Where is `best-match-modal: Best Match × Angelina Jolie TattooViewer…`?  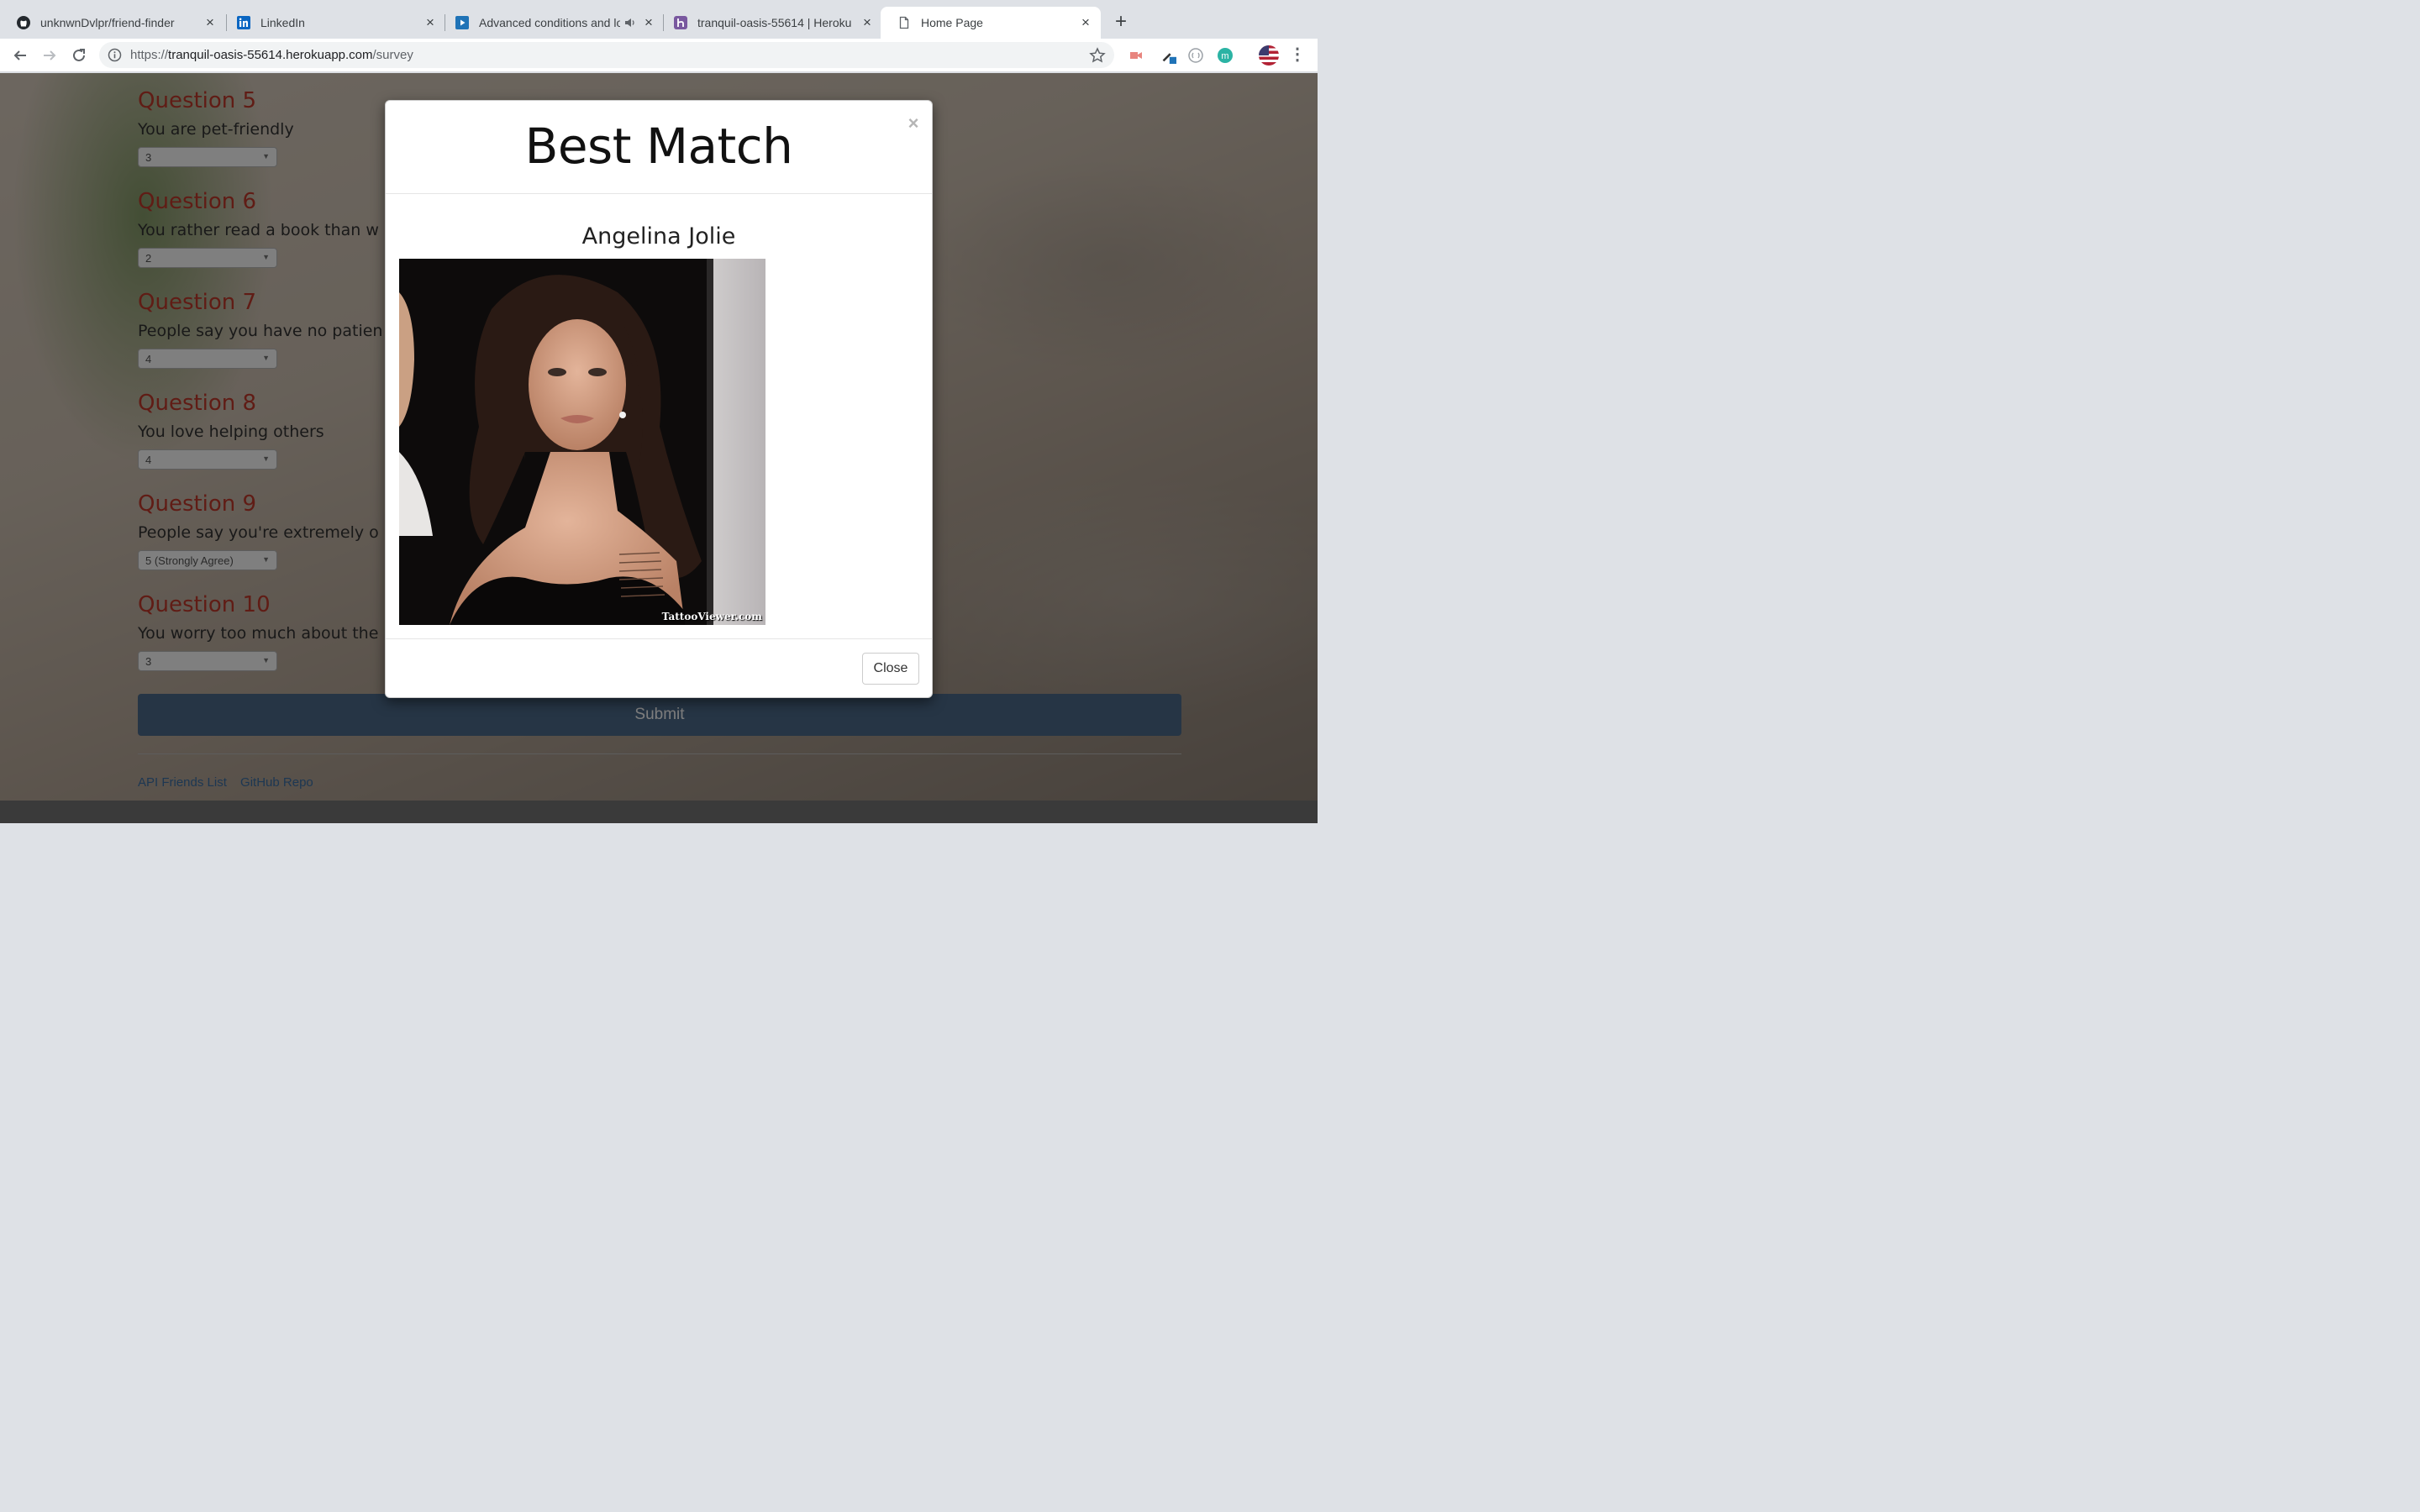 best-match-modal: Best Match × Angelina Jolie TattooViewer… is located at coordinates (659, 399).